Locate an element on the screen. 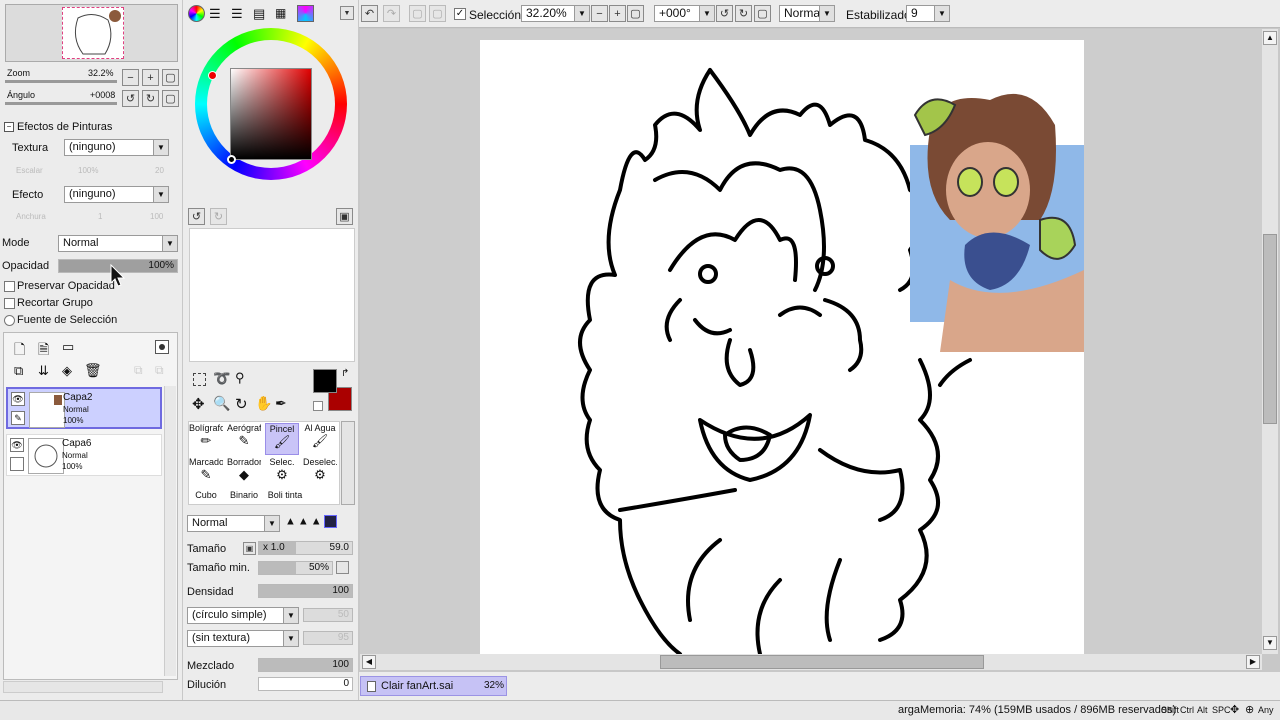  angle-slider is located at coordinates (61, 103).